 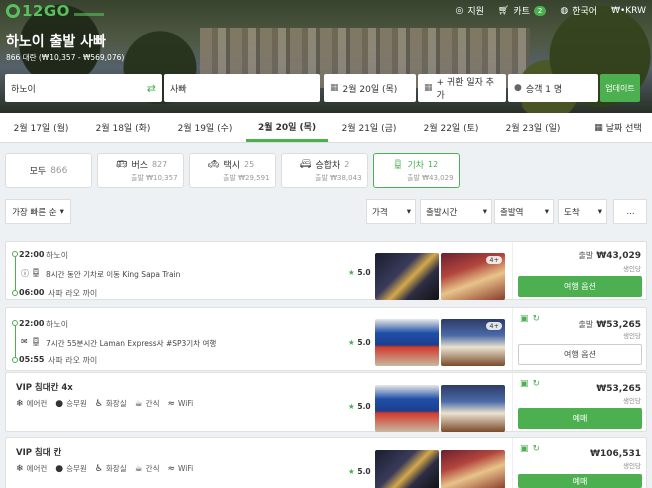 I want to click on price: 출발 ₩53,265, so click(x=609, y=324).